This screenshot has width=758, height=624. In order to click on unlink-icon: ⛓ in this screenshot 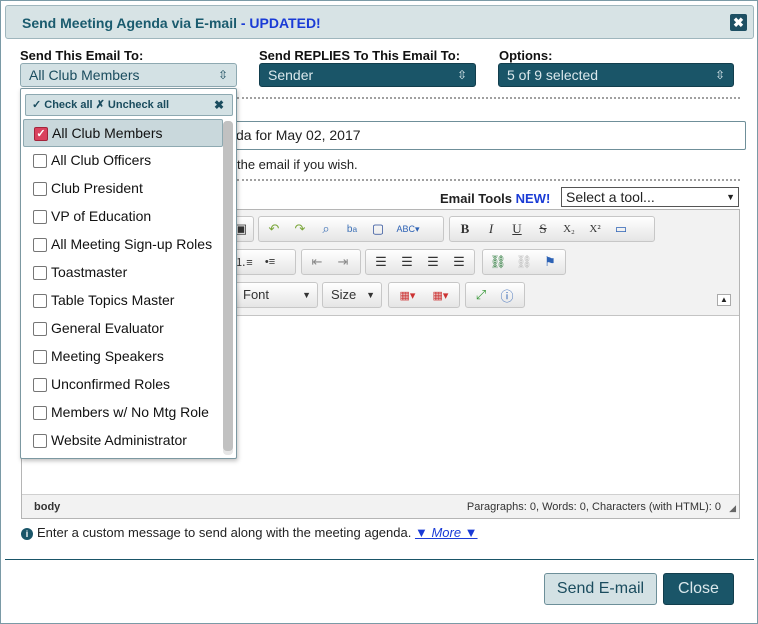, I will do `click(524, 262)`.